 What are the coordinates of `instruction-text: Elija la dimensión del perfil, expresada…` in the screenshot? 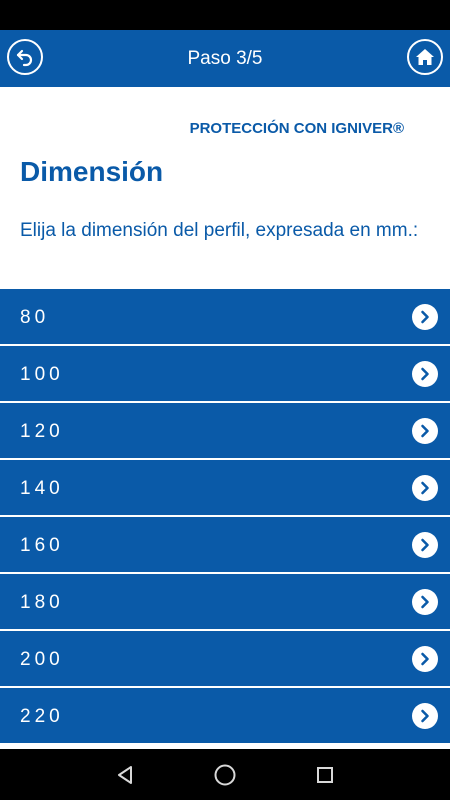 It's located at (219, 230).